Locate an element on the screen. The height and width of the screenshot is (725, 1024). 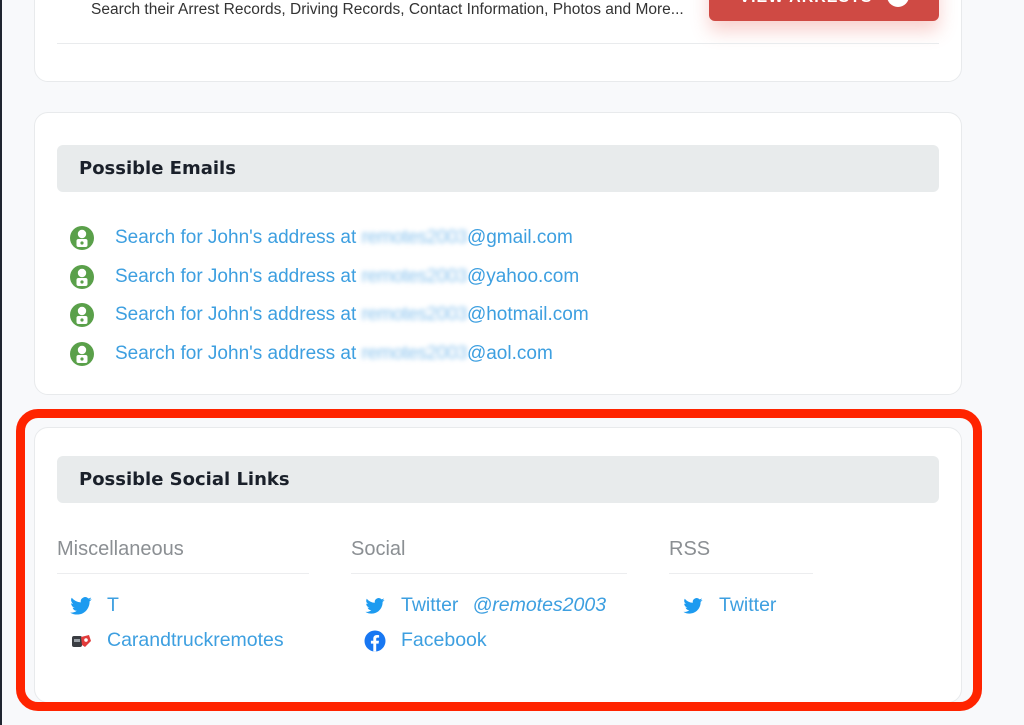
divider is located at coordinates (498, 43).